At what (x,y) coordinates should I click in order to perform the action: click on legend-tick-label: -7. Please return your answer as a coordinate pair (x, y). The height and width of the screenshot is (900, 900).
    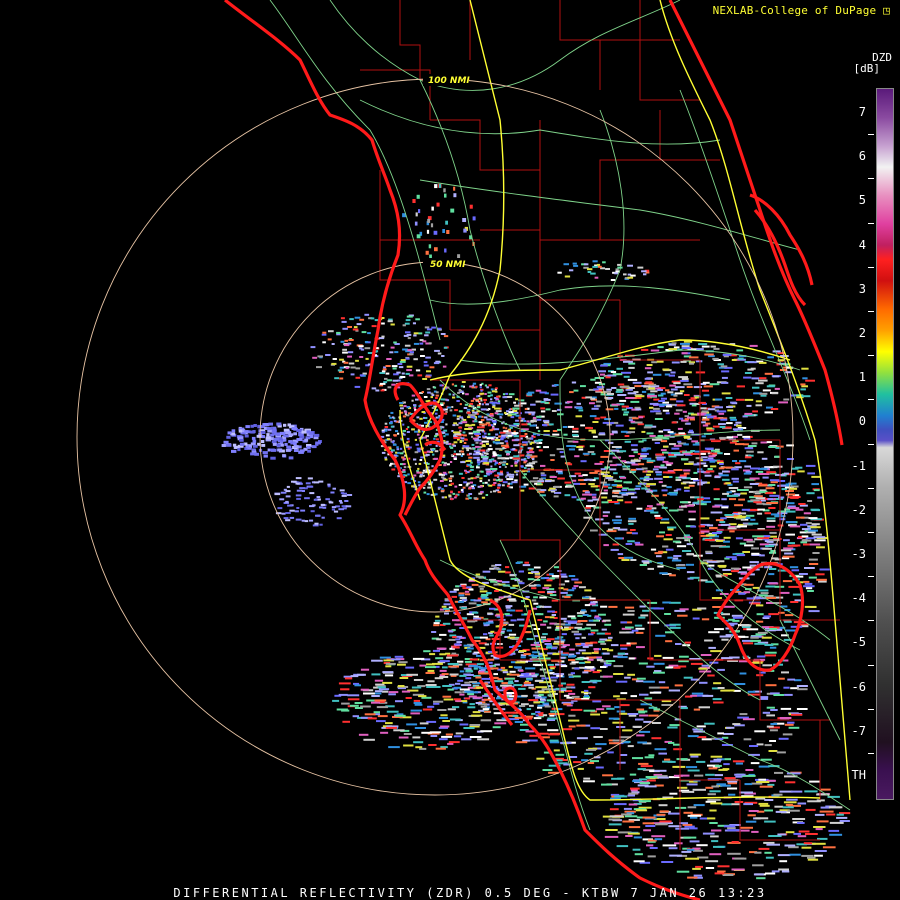
    Looking at the image, I should click on (858, 730).